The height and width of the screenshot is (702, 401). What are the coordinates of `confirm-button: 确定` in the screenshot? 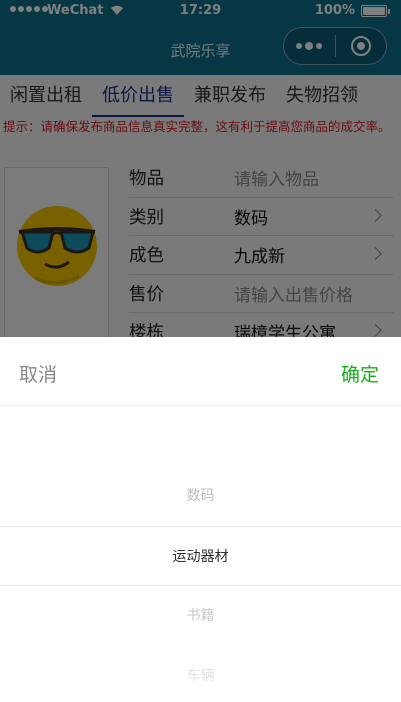 It's located at (360, 373).